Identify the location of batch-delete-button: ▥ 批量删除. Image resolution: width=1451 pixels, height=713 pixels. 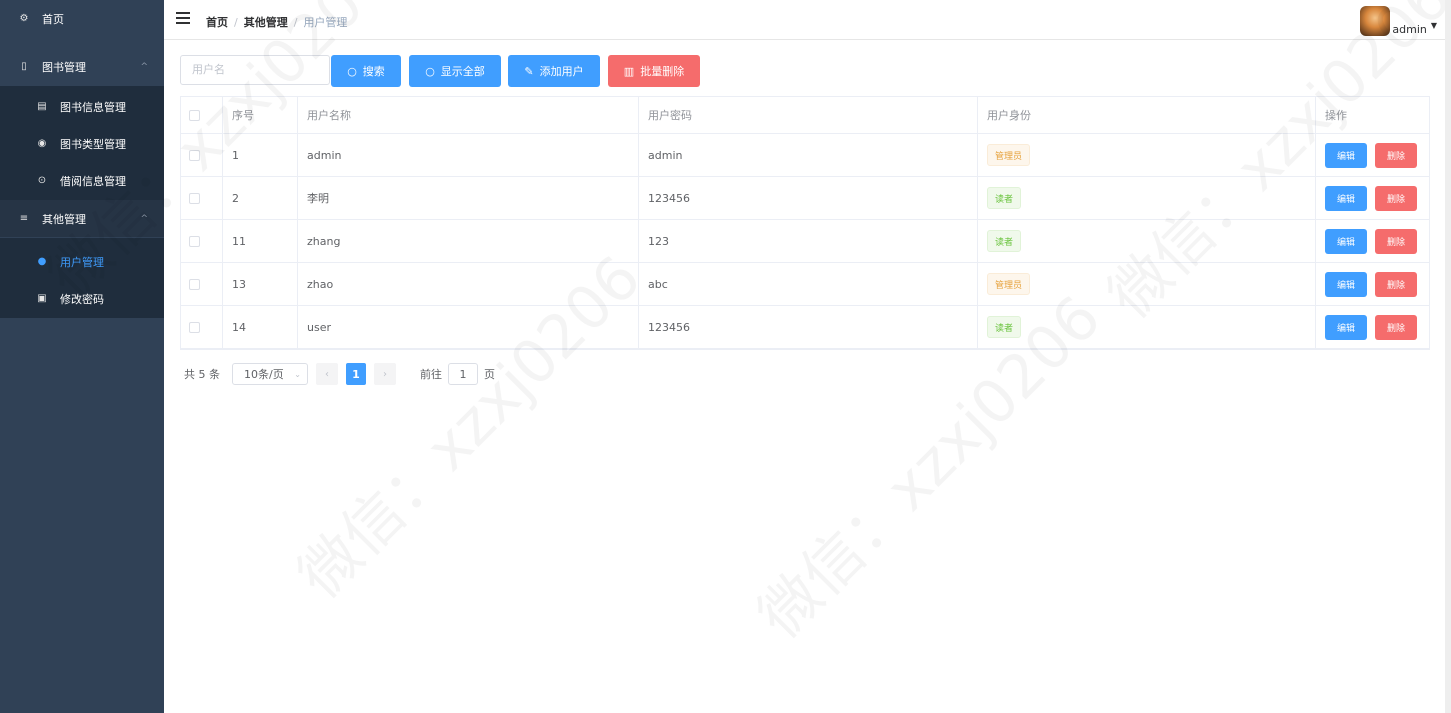
(654, 71).